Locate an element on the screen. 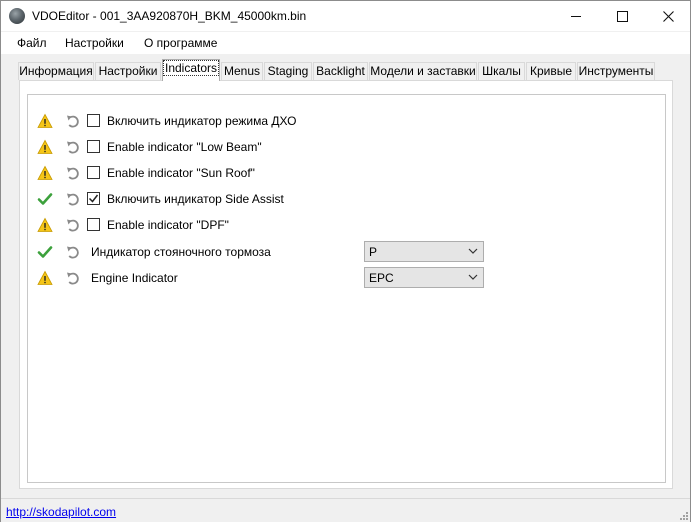 The image size is (691, 522). tab-label: Шкалы is located at coordinates (501, 71).